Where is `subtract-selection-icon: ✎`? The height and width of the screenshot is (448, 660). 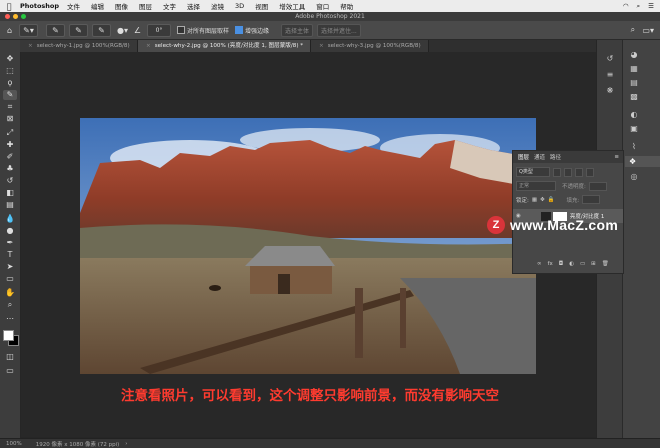 subtract-selection-icon: ✎ is located at coordinates (101, 30).